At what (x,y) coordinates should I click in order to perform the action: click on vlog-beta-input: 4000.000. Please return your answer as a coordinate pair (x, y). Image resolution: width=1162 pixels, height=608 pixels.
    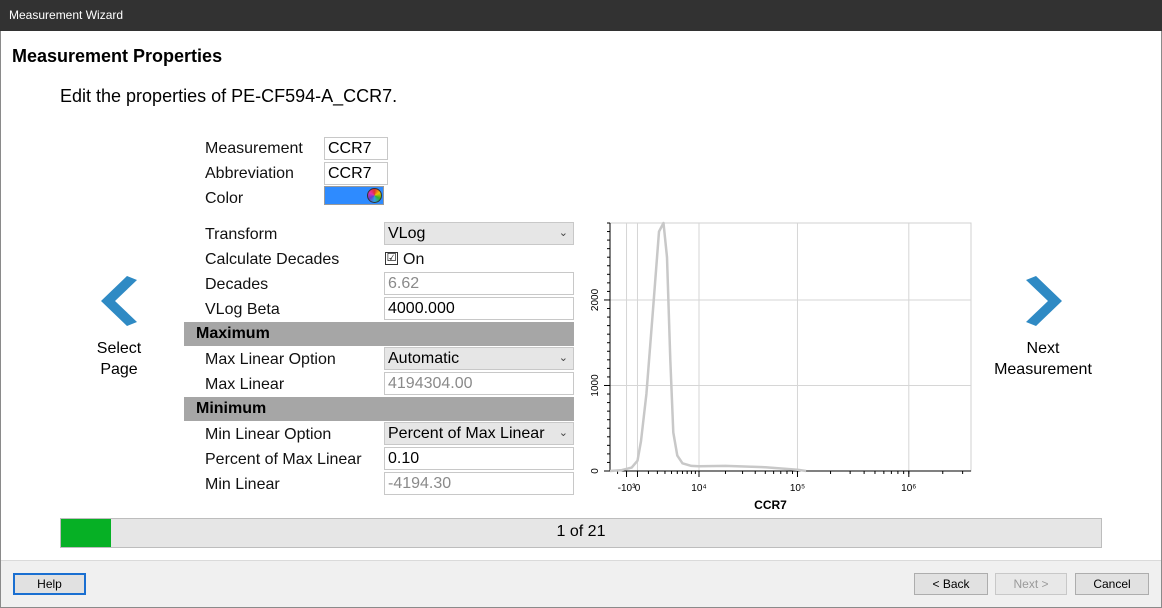
    Looking at the image, I should click on (479, 308).